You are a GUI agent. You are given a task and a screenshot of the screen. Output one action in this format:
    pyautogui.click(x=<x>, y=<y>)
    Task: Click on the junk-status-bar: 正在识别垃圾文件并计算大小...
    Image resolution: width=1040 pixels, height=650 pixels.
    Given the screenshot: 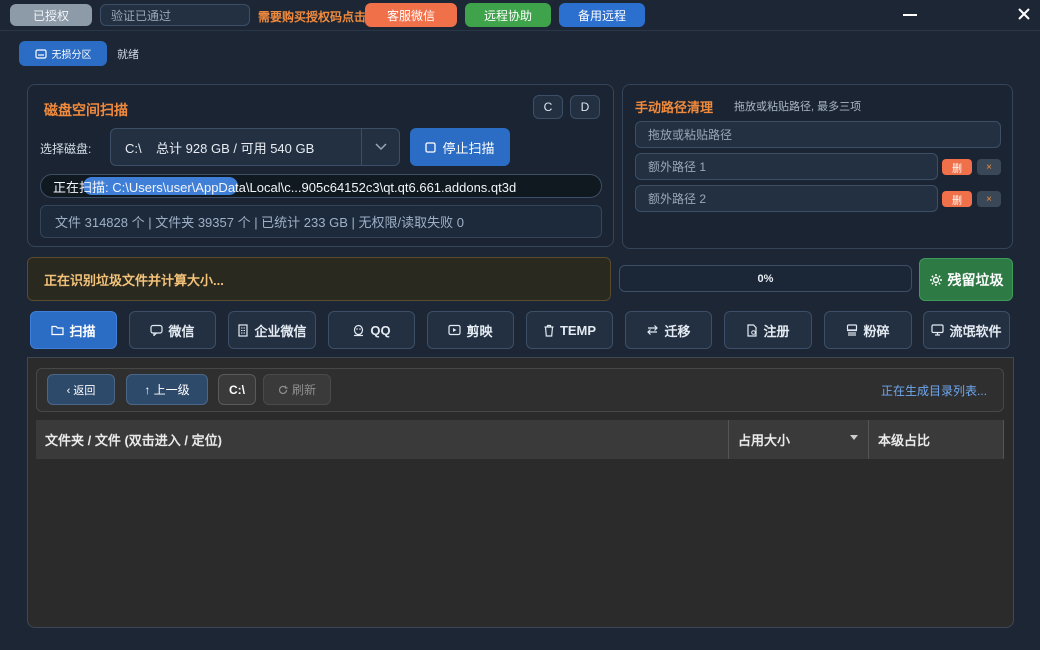 What is the action you would take?
    pyautogui.click(x=319, y=279)
    